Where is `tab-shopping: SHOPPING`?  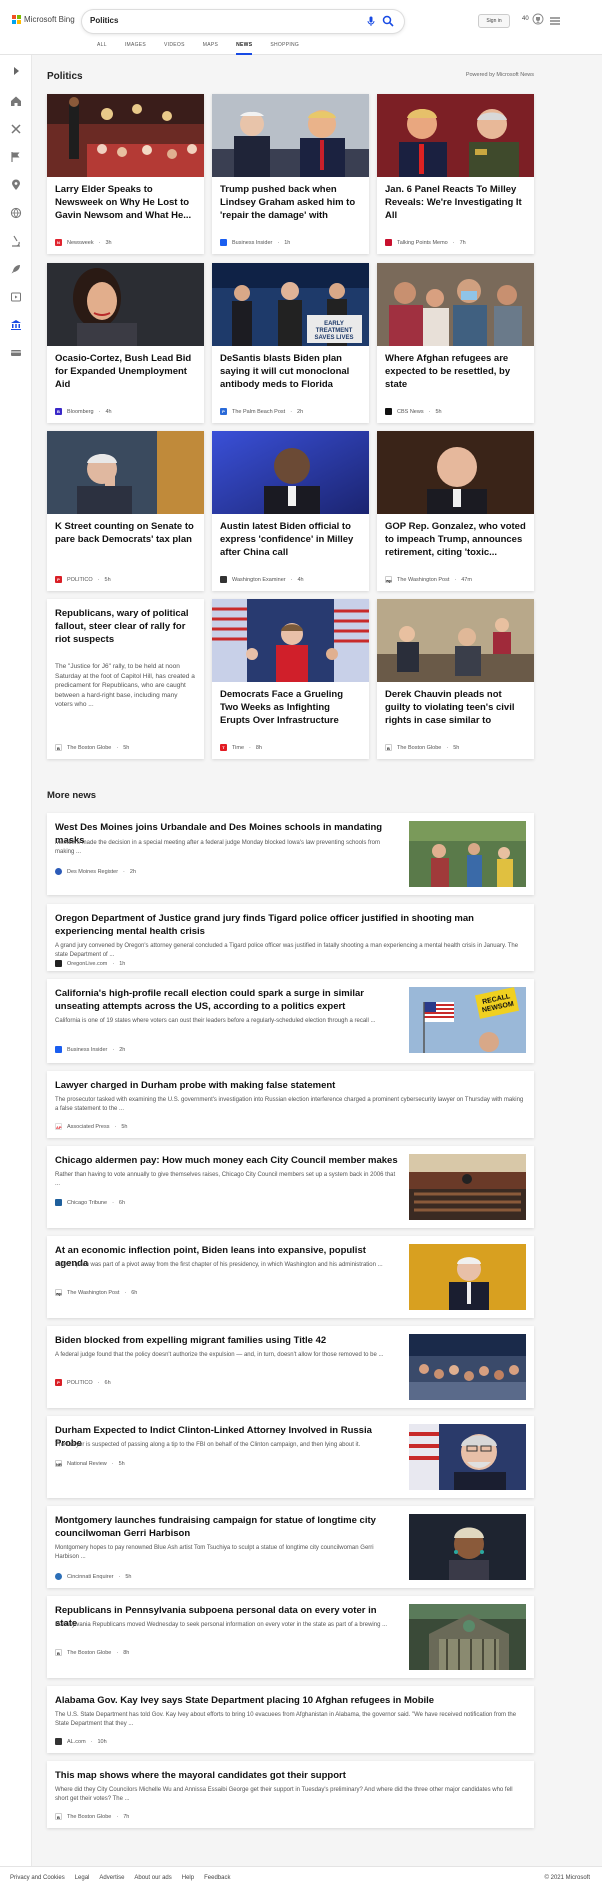 tab-shopping: SHOPPING is located at coordinates (284, 48).